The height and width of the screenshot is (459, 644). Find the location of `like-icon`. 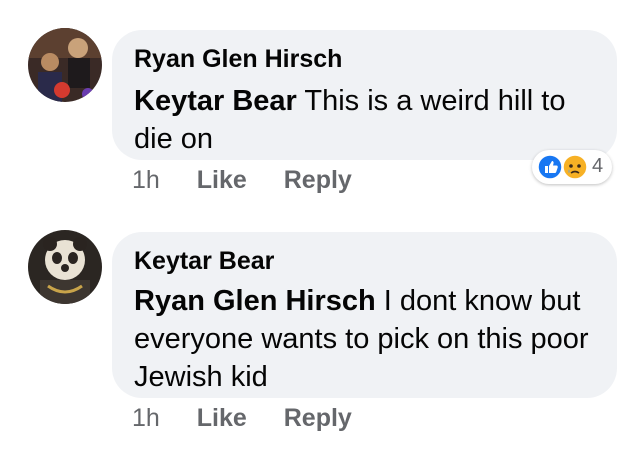

like-icon is located at coordinates (550, 167).